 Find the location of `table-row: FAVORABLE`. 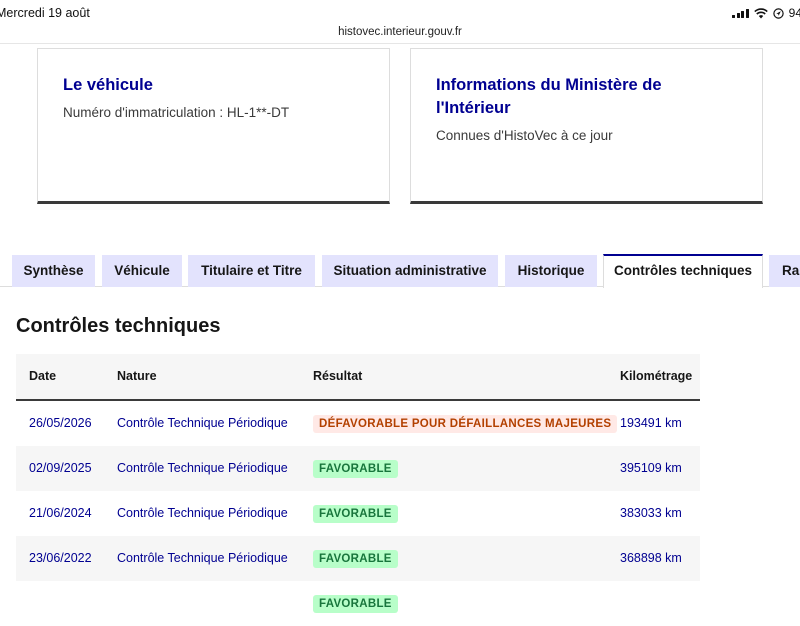

table-row: FAVORABLE is located at coordinates (358, 603).